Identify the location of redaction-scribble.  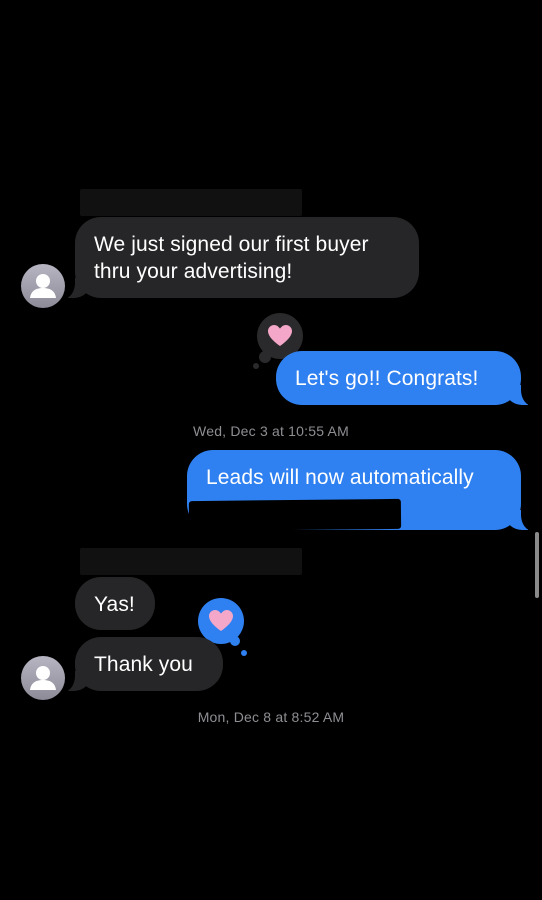
(295, 515).